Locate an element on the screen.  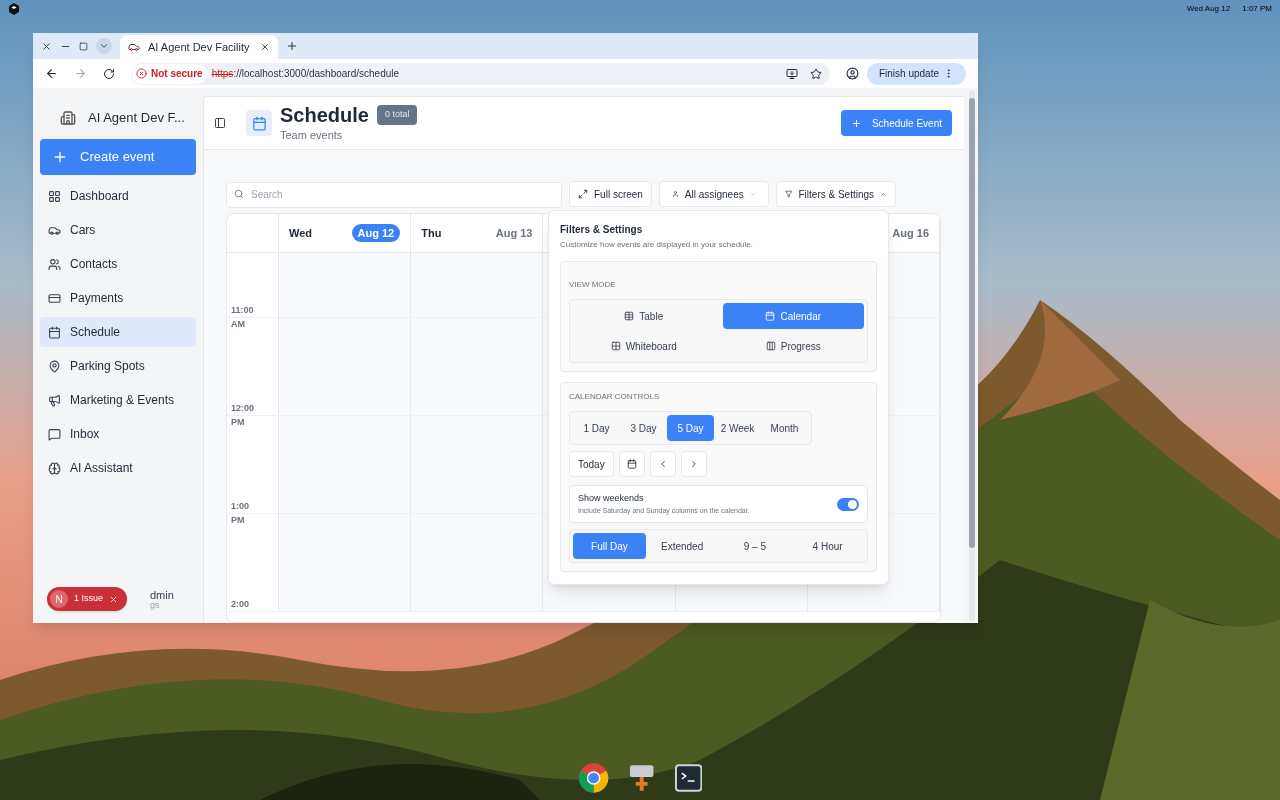
car-icon is located at coordinates (134, 47).